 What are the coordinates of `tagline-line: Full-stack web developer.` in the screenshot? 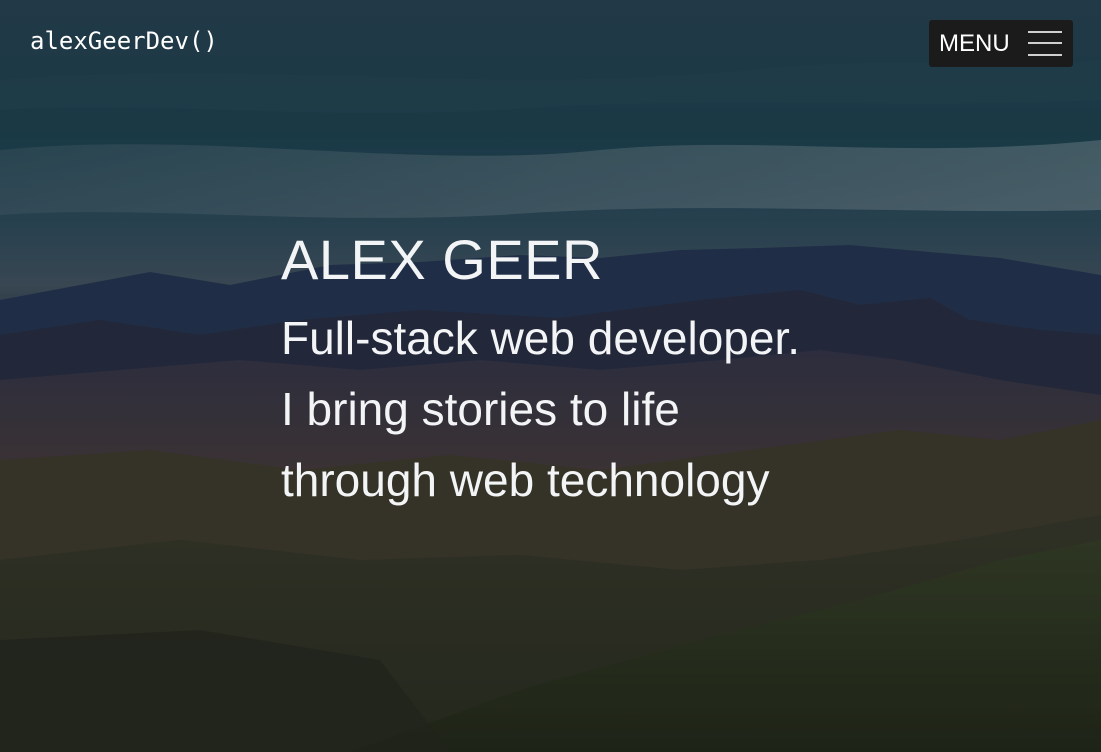 It's located at (541, 338).